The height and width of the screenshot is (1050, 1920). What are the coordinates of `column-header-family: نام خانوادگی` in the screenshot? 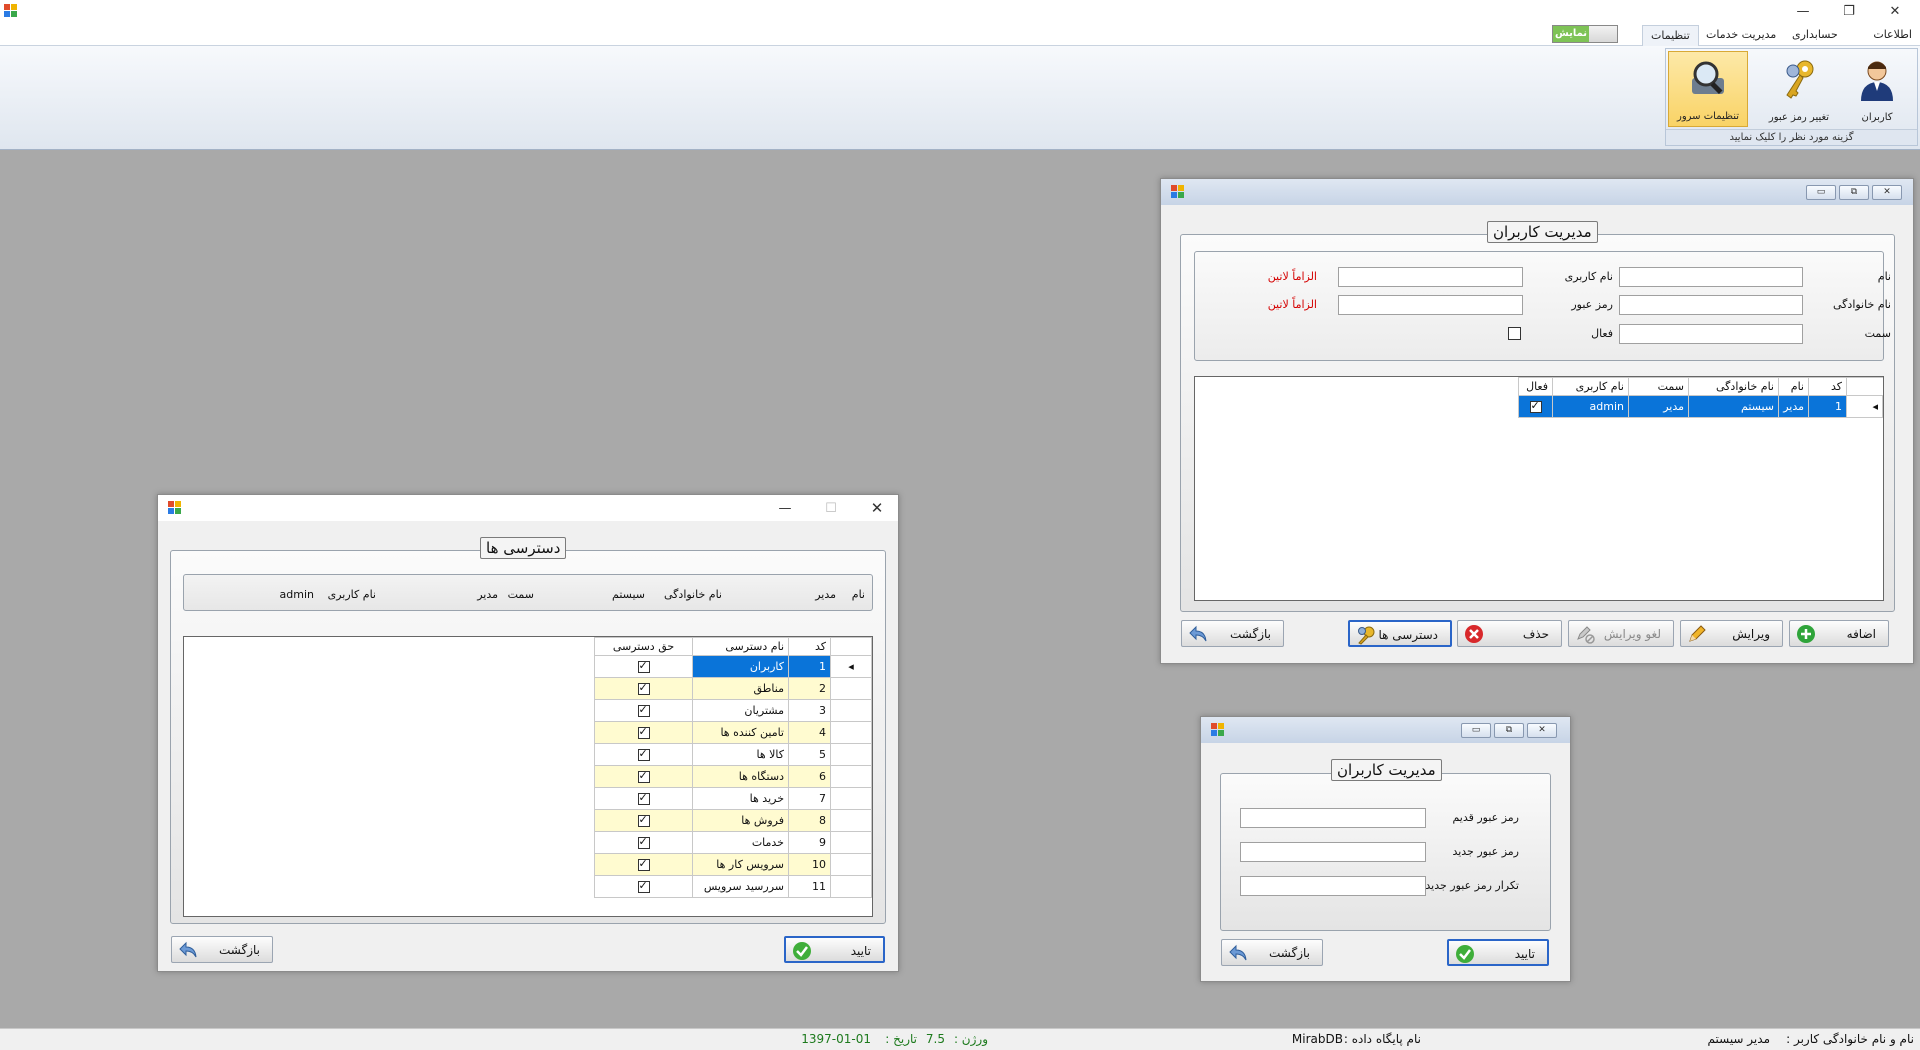 It's located at (1733, 386).